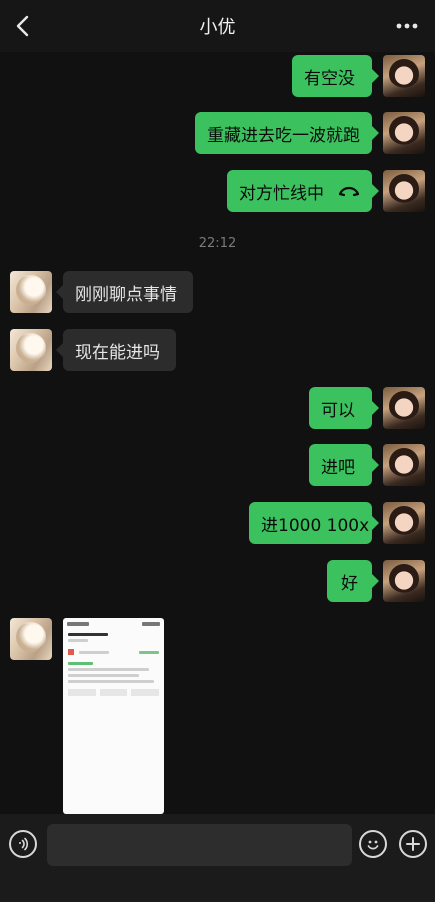  I want to click on emoji-button, so click(373, 844).